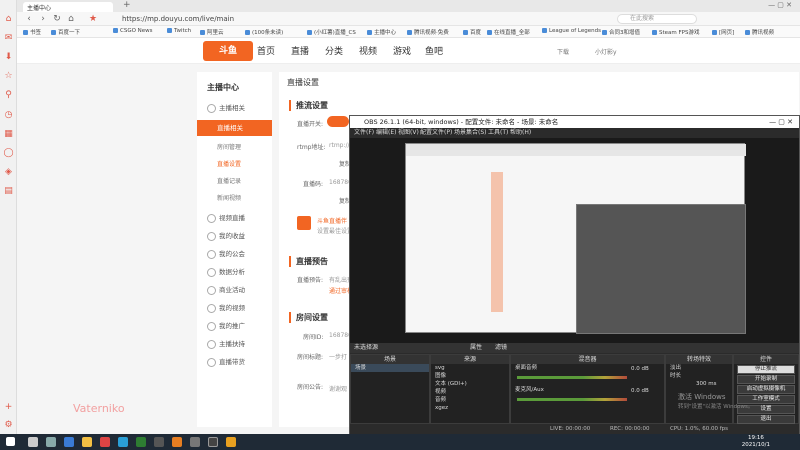 This screenshot has height=450, width=800. What do you see at coordinates (179, 31) in the screenshot?
I see `bookmark-item: Twitch` at bounding box center [179, 31].